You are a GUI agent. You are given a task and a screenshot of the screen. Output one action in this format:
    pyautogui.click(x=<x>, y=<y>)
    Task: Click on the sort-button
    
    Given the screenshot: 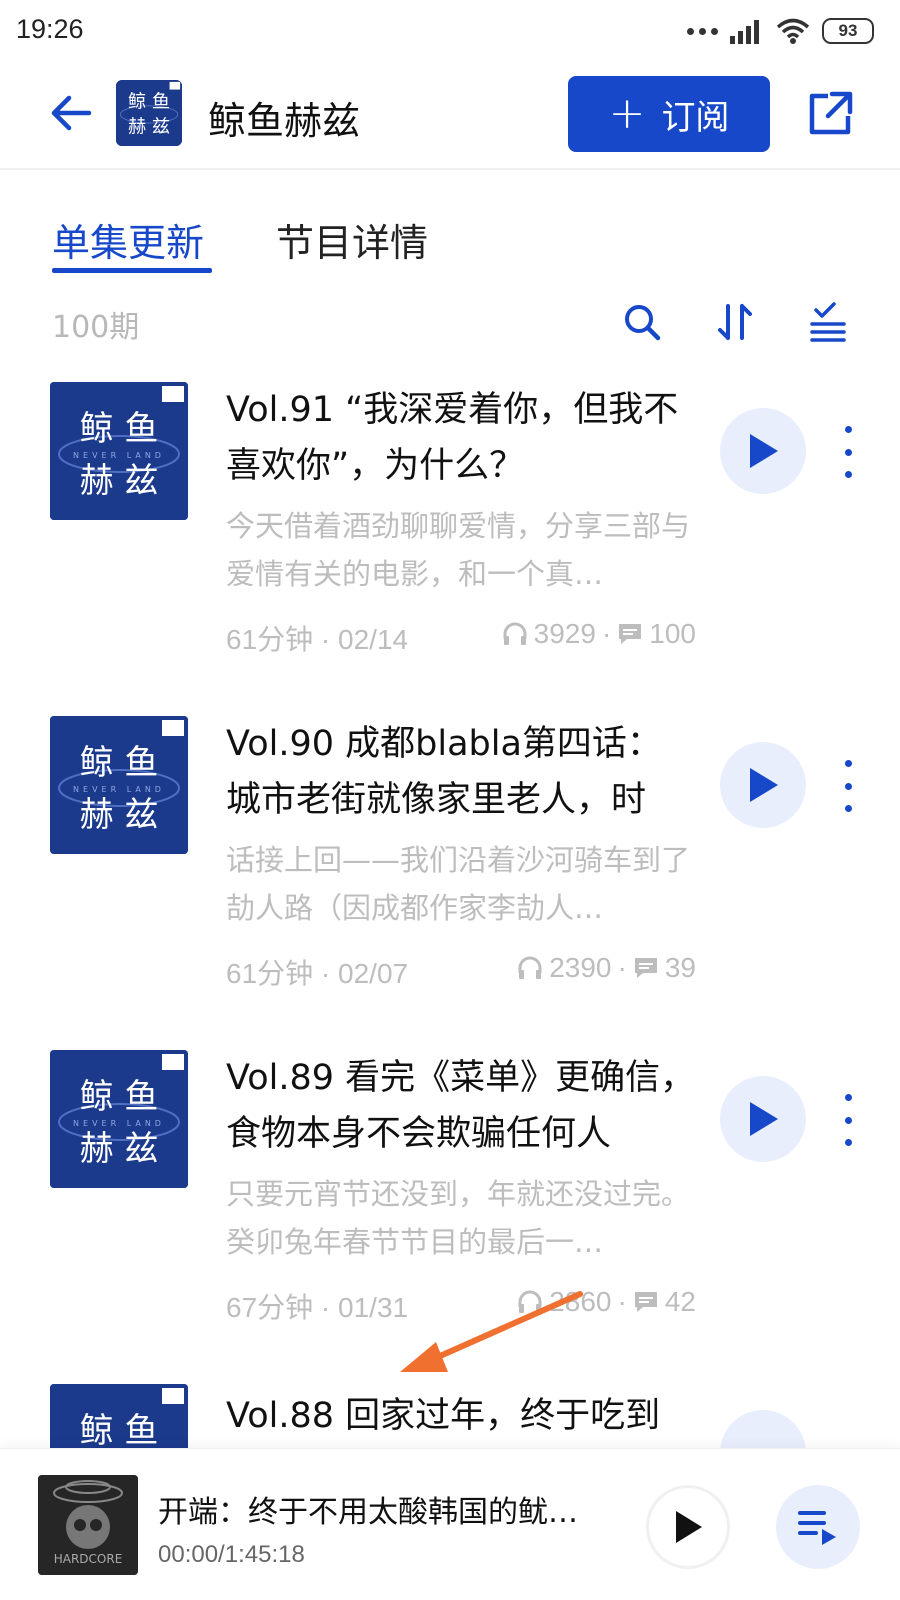 What is the action you would take?
    pyautogui.click(x=736, y=322)
    